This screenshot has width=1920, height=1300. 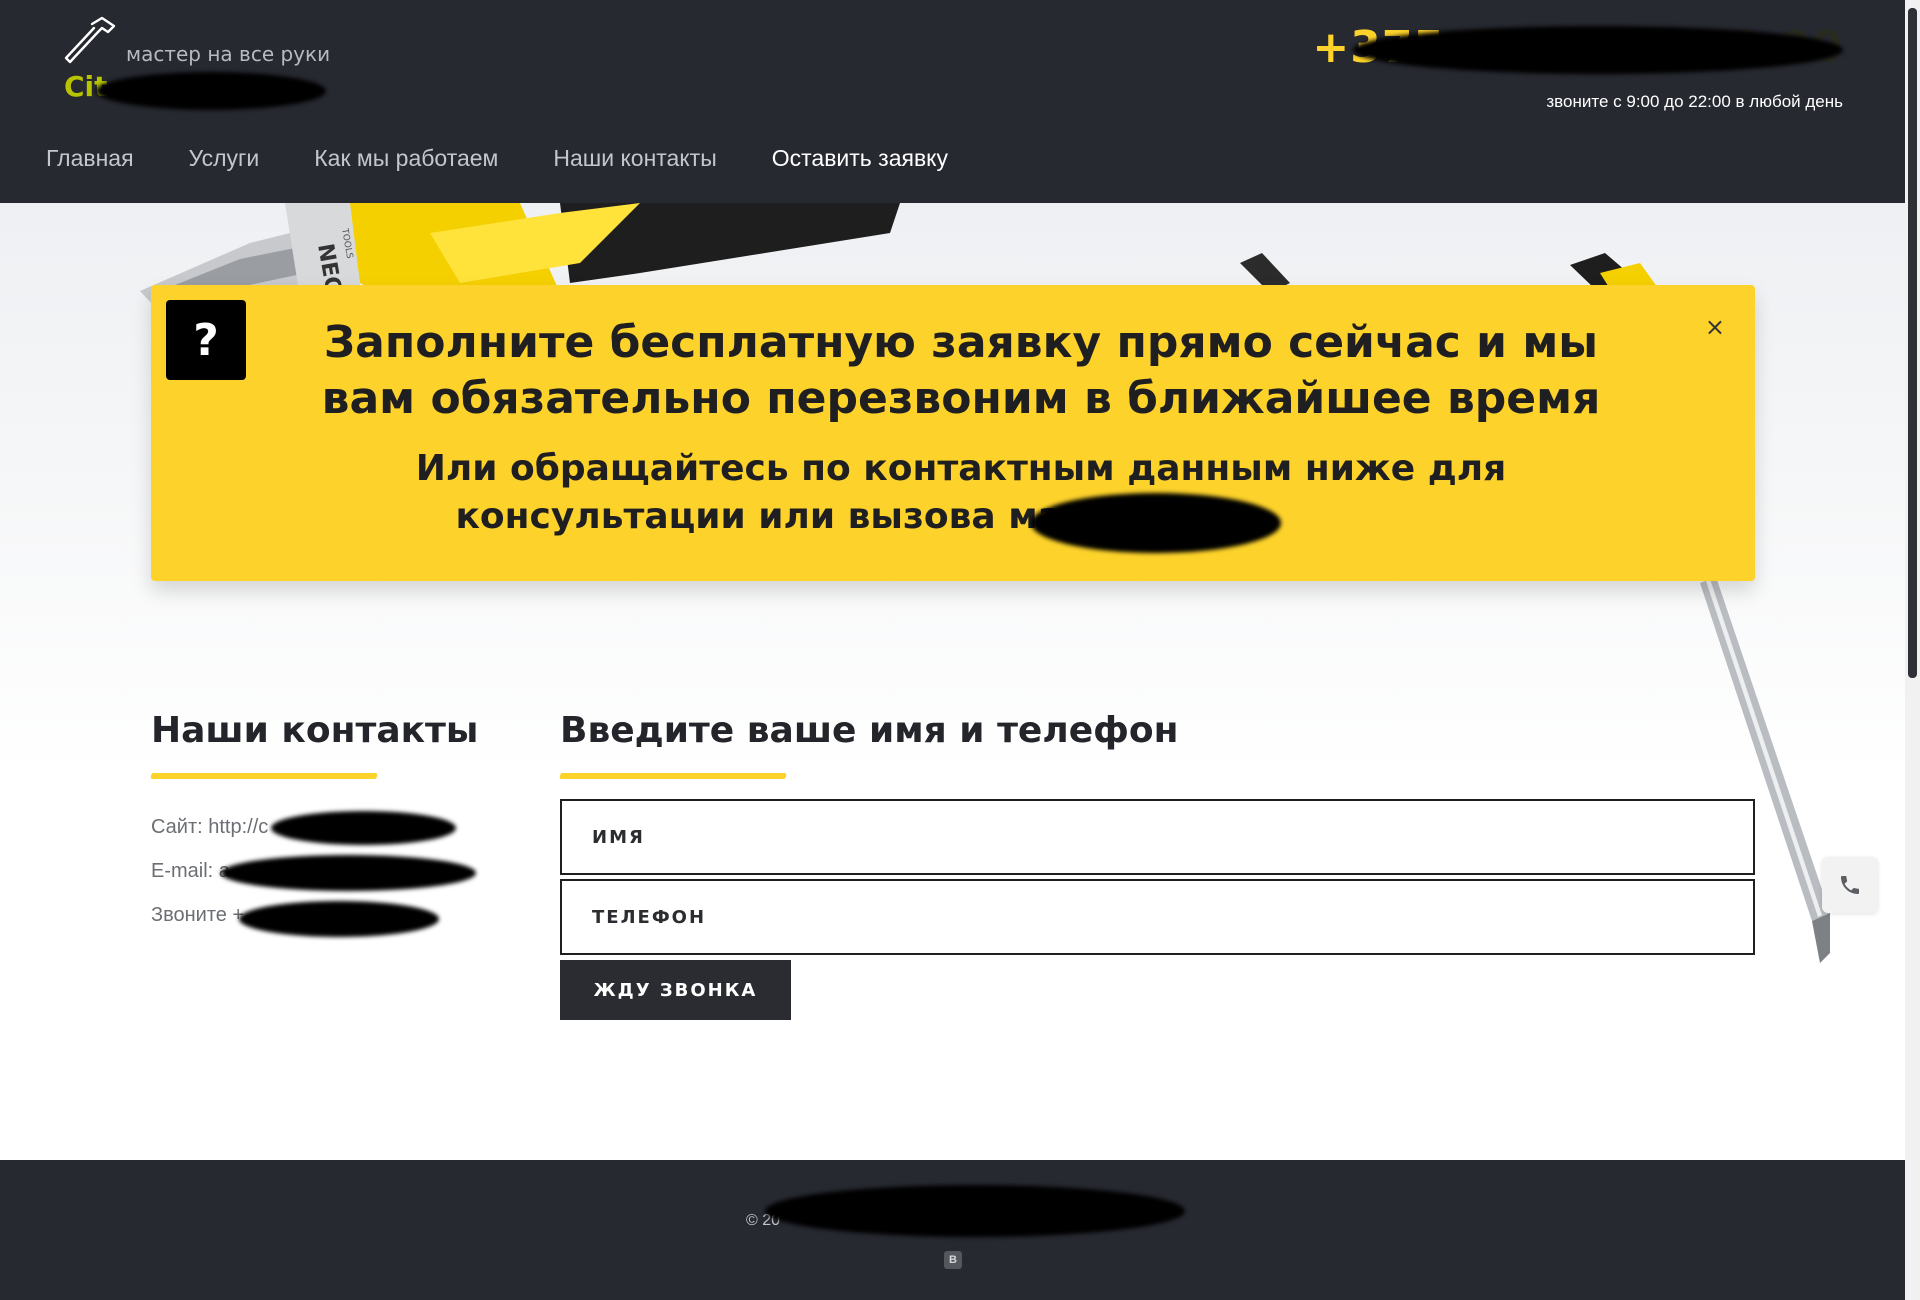 I want to click on logo-tagline: мастер на все руки, so click(x=228, y=54).